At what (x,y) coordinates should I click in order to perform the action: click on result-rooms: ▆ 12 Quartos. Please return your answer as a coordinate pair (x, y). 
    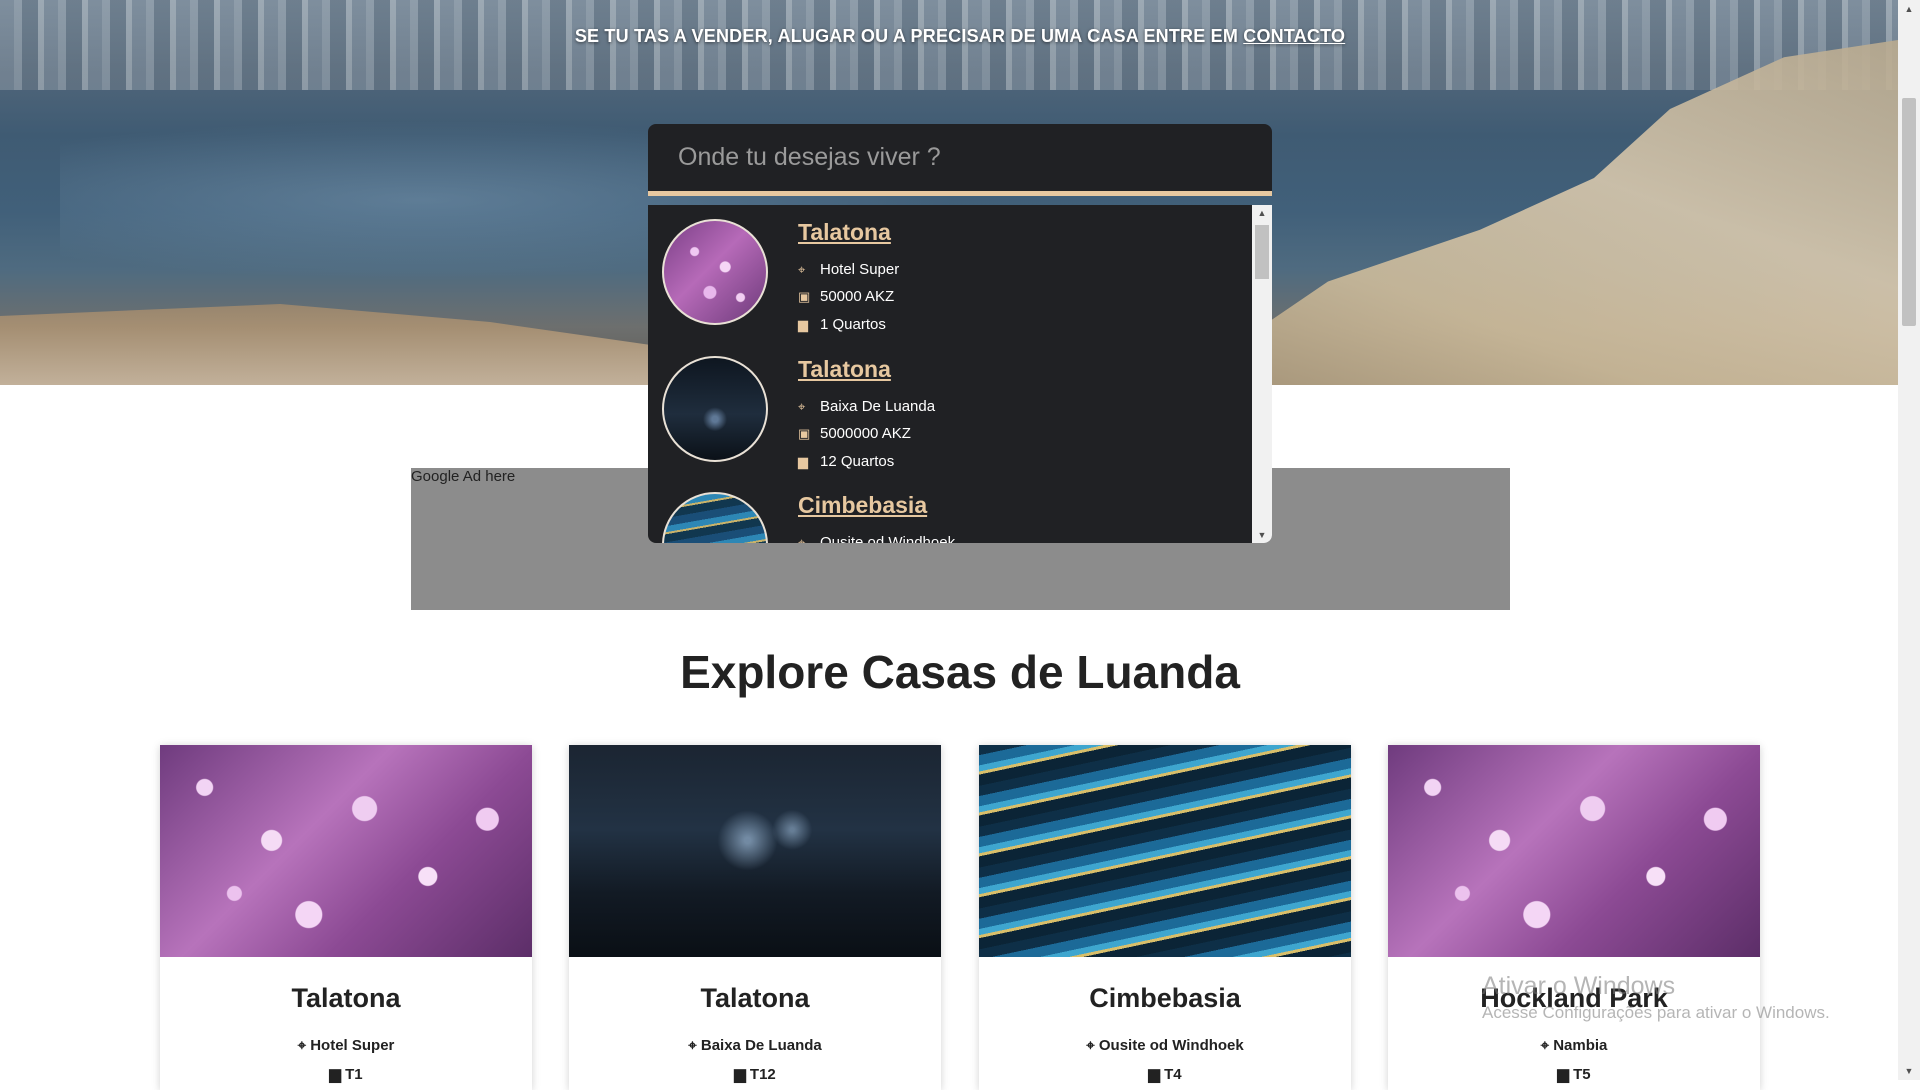
    Looking at the image, I should click on (846, 461).